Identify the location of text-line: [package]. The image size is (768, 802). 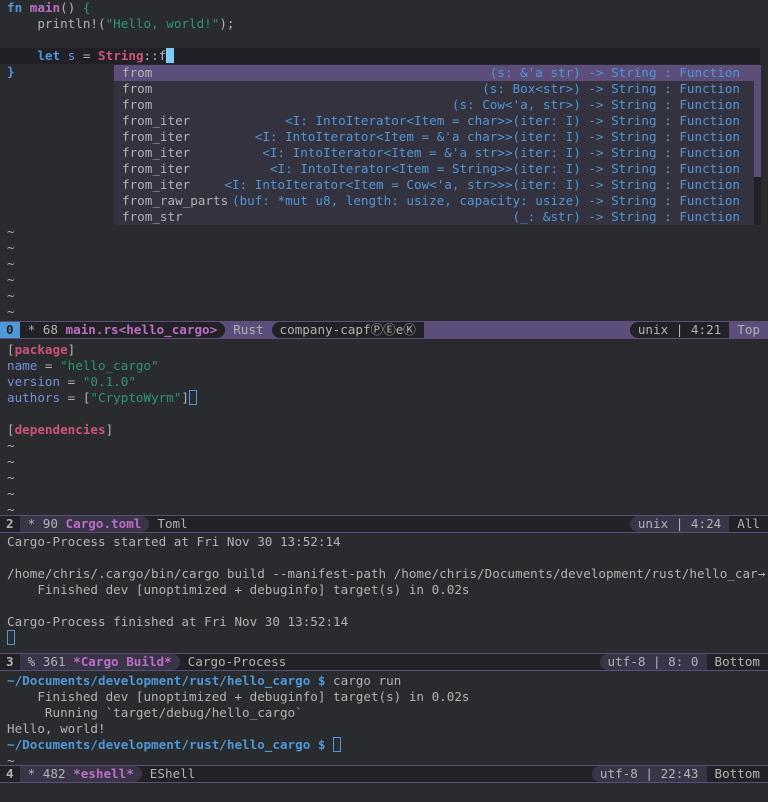
(384, 350).